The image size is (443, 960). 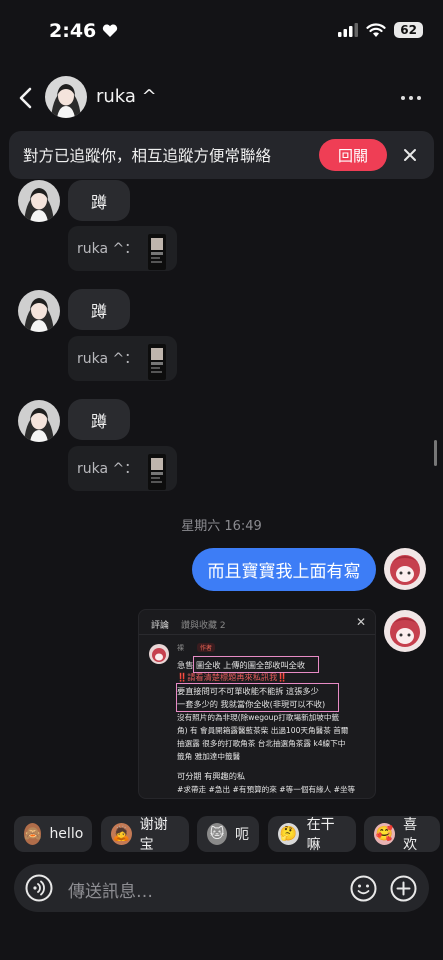 What do you see at coordinates (160, 626) in the screenshot?
I see `screenshot-tab-comments: 評論` at bounding box center [160, 626].